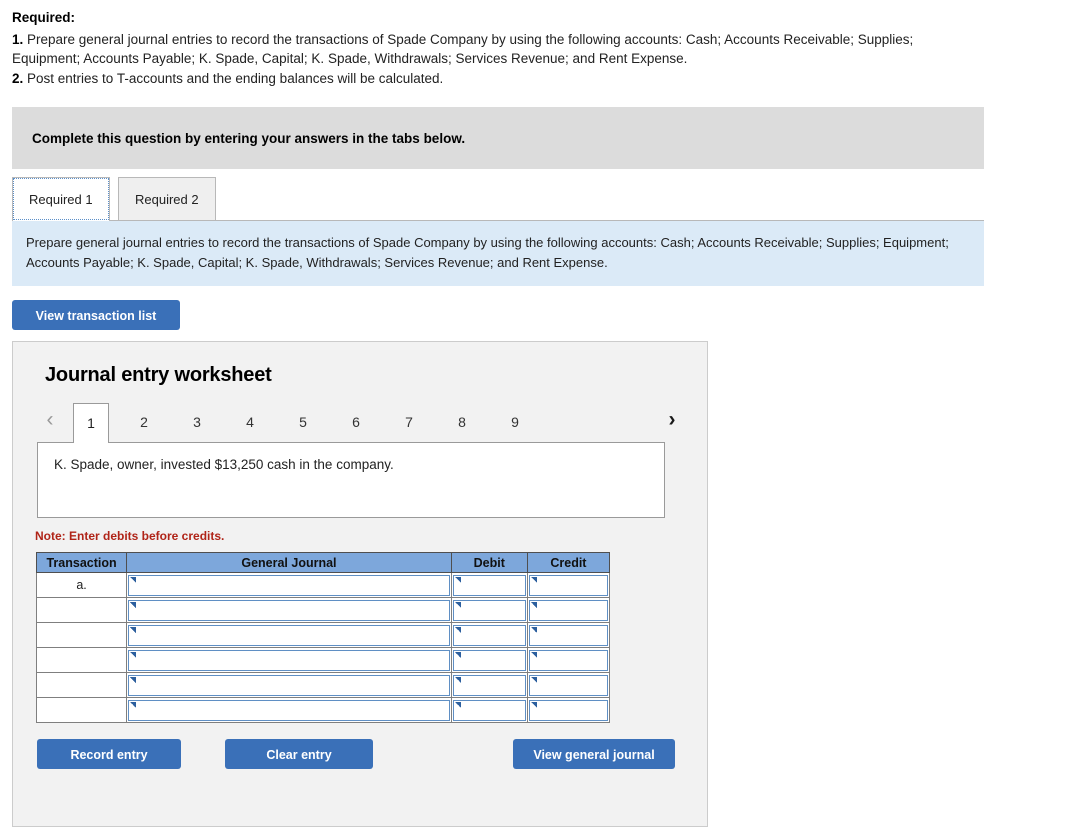 This screenshot has width=1072, height=827. I want to click on pager-page-2: 2, so click(144, 422).